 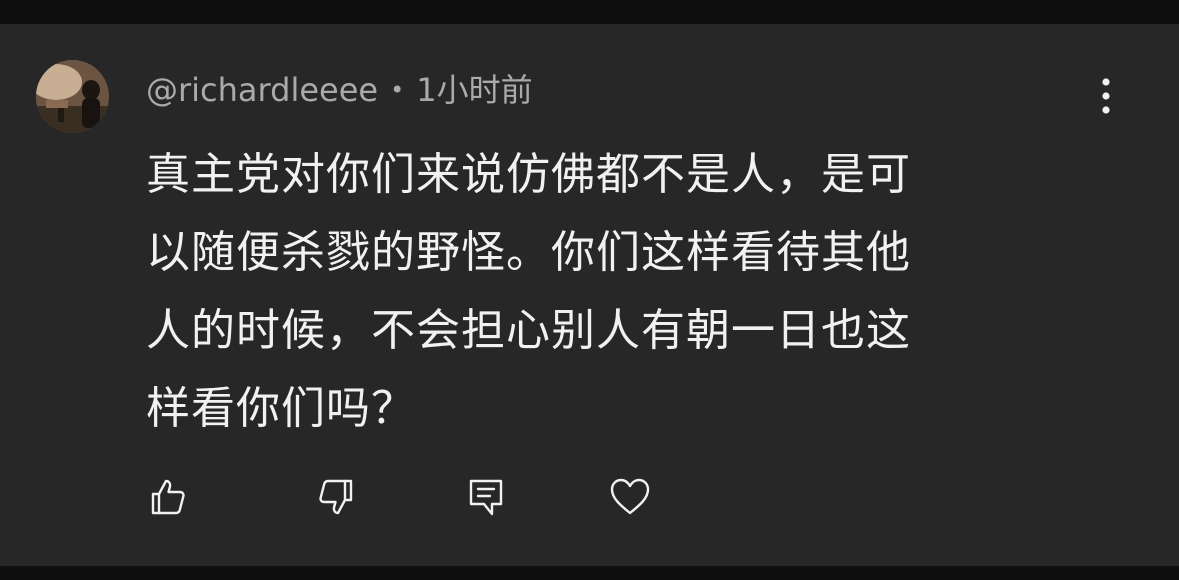 What do you see at coordinates (262, 90) in the screenshot?
I see `author-name: @richardleeee` at bounding box center [262, 90].